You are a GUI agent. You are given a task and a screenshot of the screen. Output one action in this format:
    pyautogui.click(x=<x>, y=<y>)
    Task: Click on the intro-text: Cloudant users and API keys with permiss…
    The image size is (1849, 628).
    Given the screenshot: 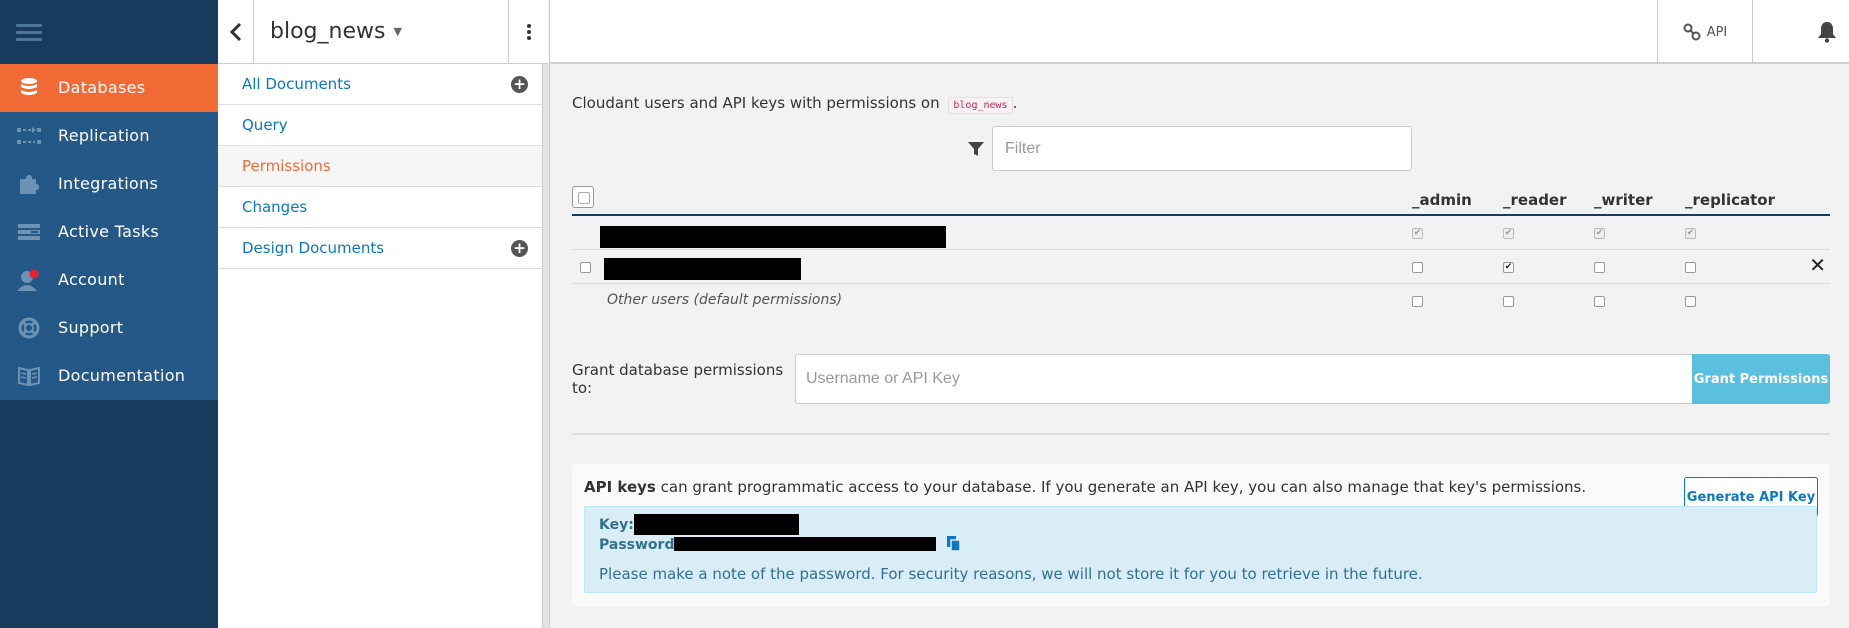 What is the action you would take?
    pyautogui.click(x=756, y=103)
    